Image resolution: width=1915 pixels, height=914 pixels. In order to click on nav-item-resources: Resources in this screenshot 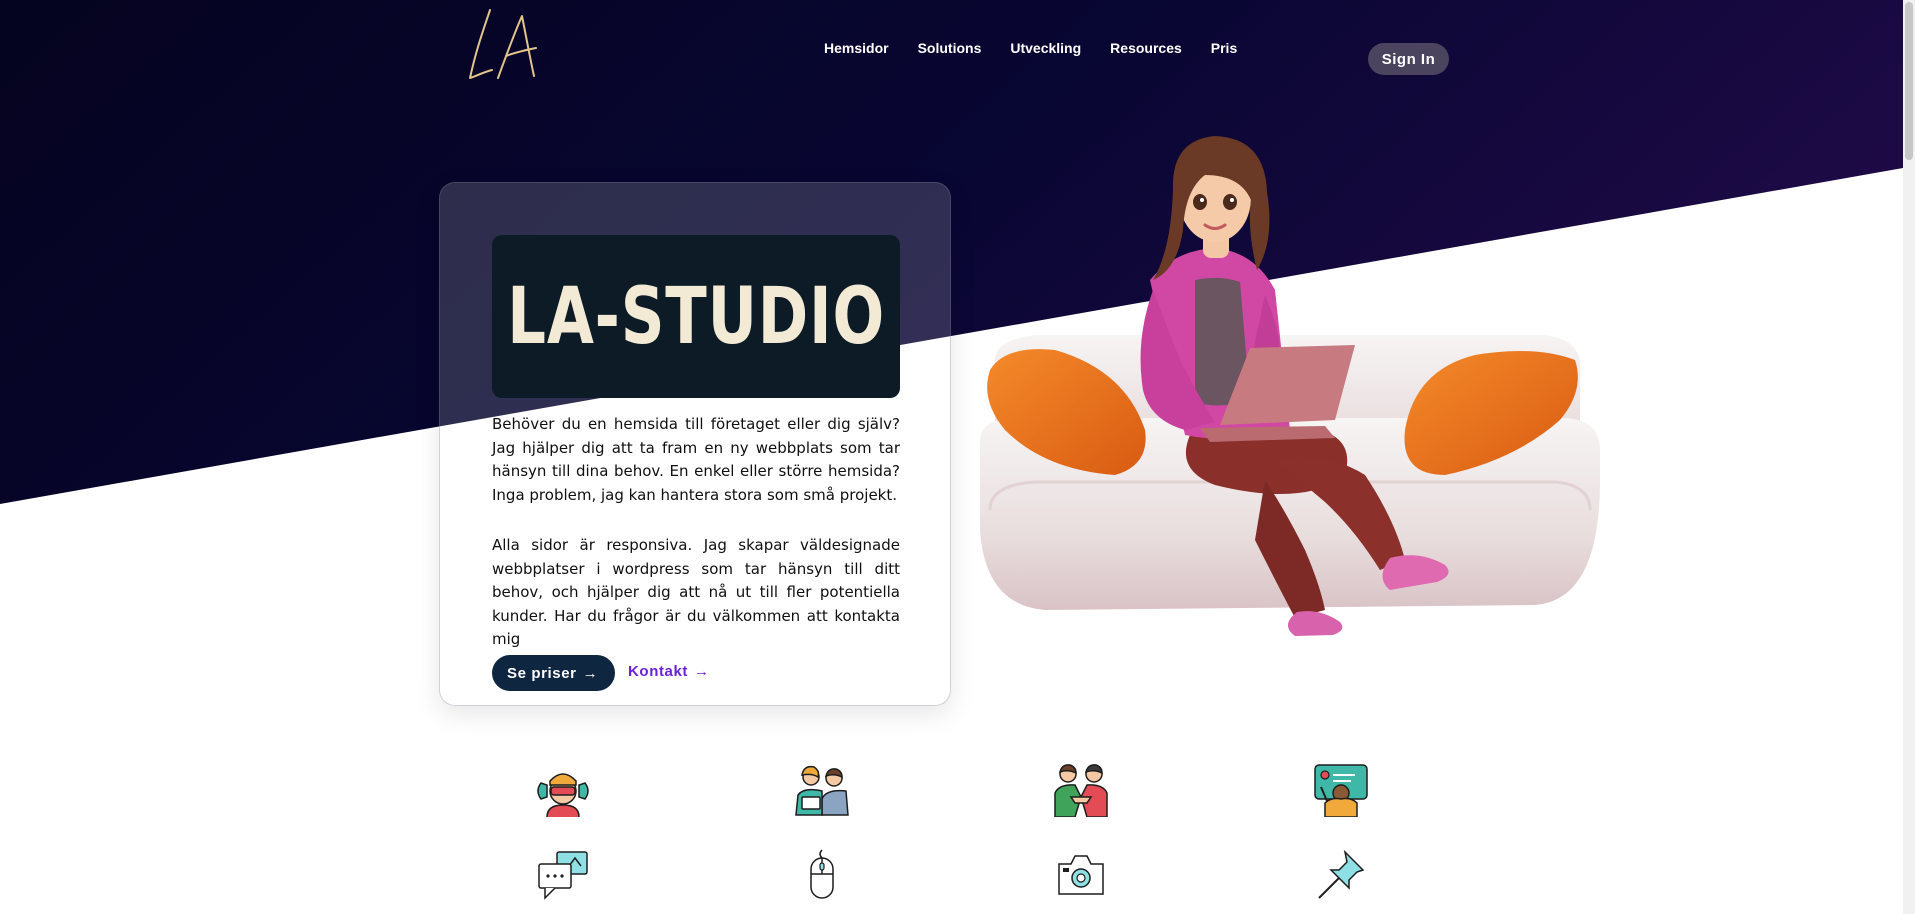, I will do `click(1146, 48)`.